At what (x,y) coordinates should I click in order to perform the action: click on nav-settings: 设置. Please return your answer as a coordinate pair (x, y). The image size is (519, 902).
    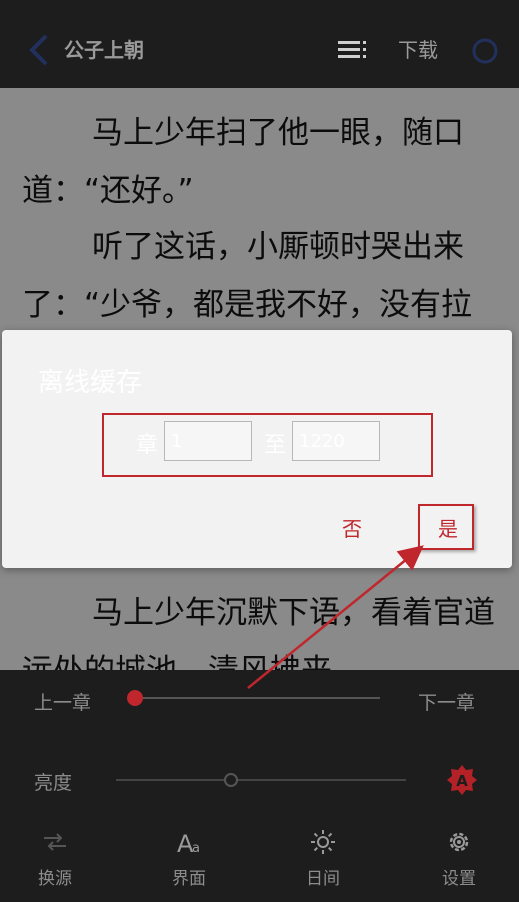
    Looking at the image, I should click on (459, 861).